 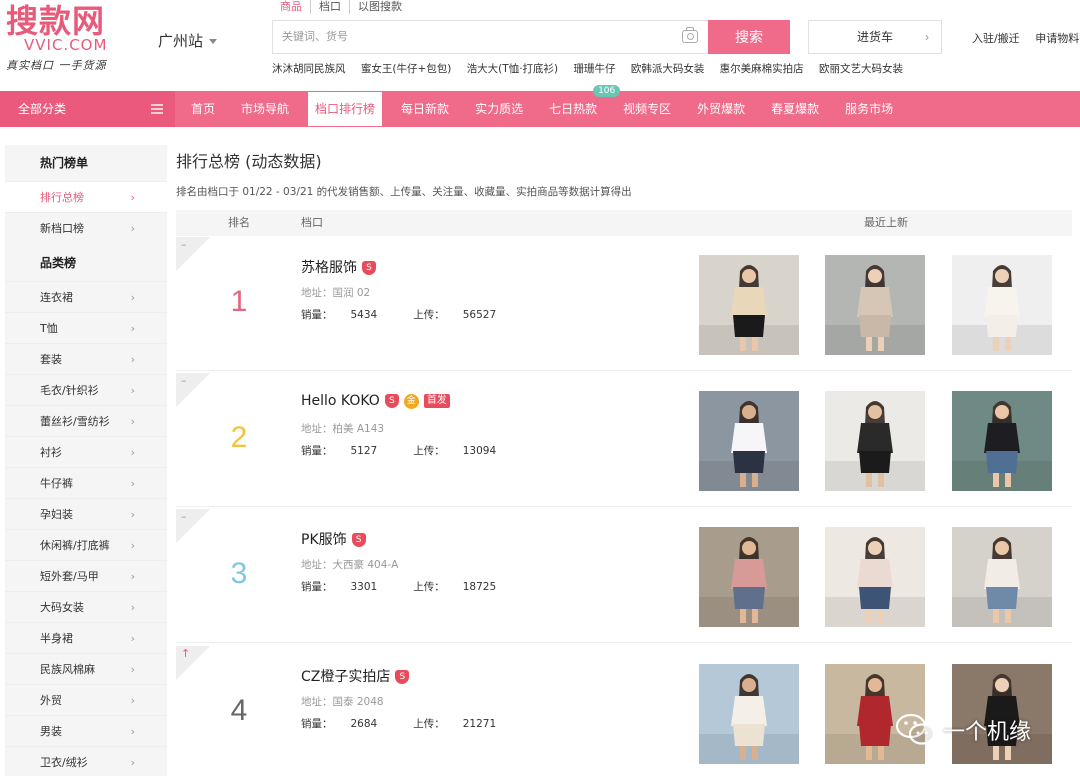 What do you see at coordinates (330, 7) in the screenshot?
I see `search-tab-stall: 档口` at bounding box center [330, 7].